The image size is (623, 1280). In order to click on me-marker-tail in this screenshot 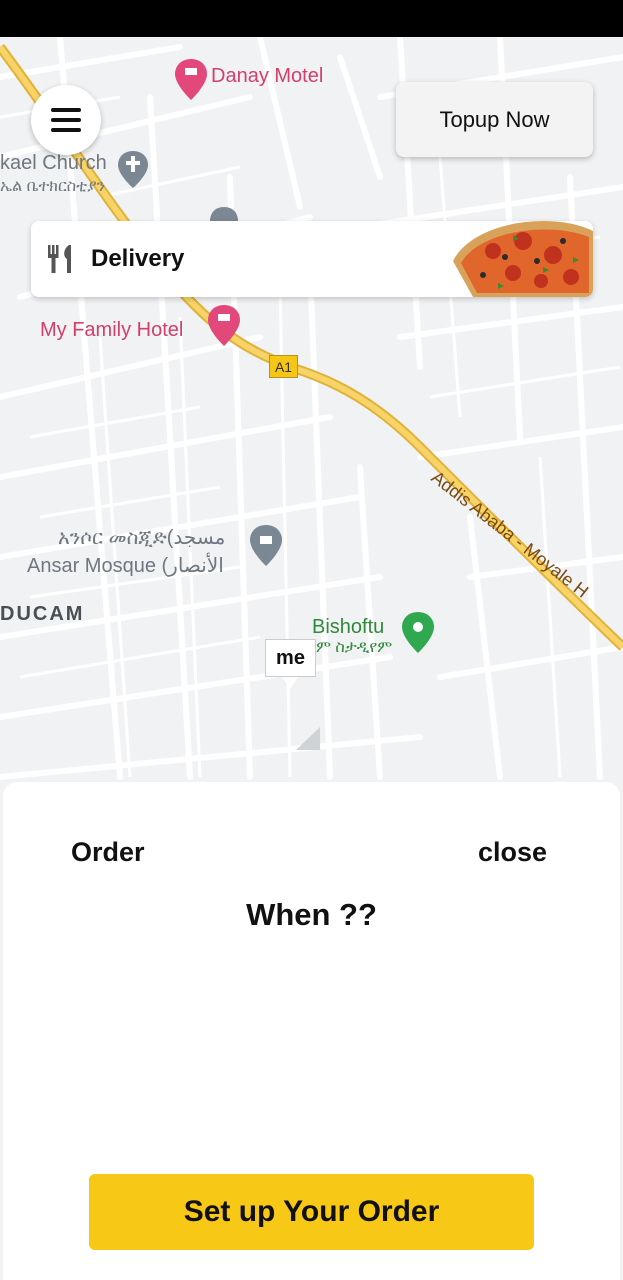, I will do `click(290, 683)`.